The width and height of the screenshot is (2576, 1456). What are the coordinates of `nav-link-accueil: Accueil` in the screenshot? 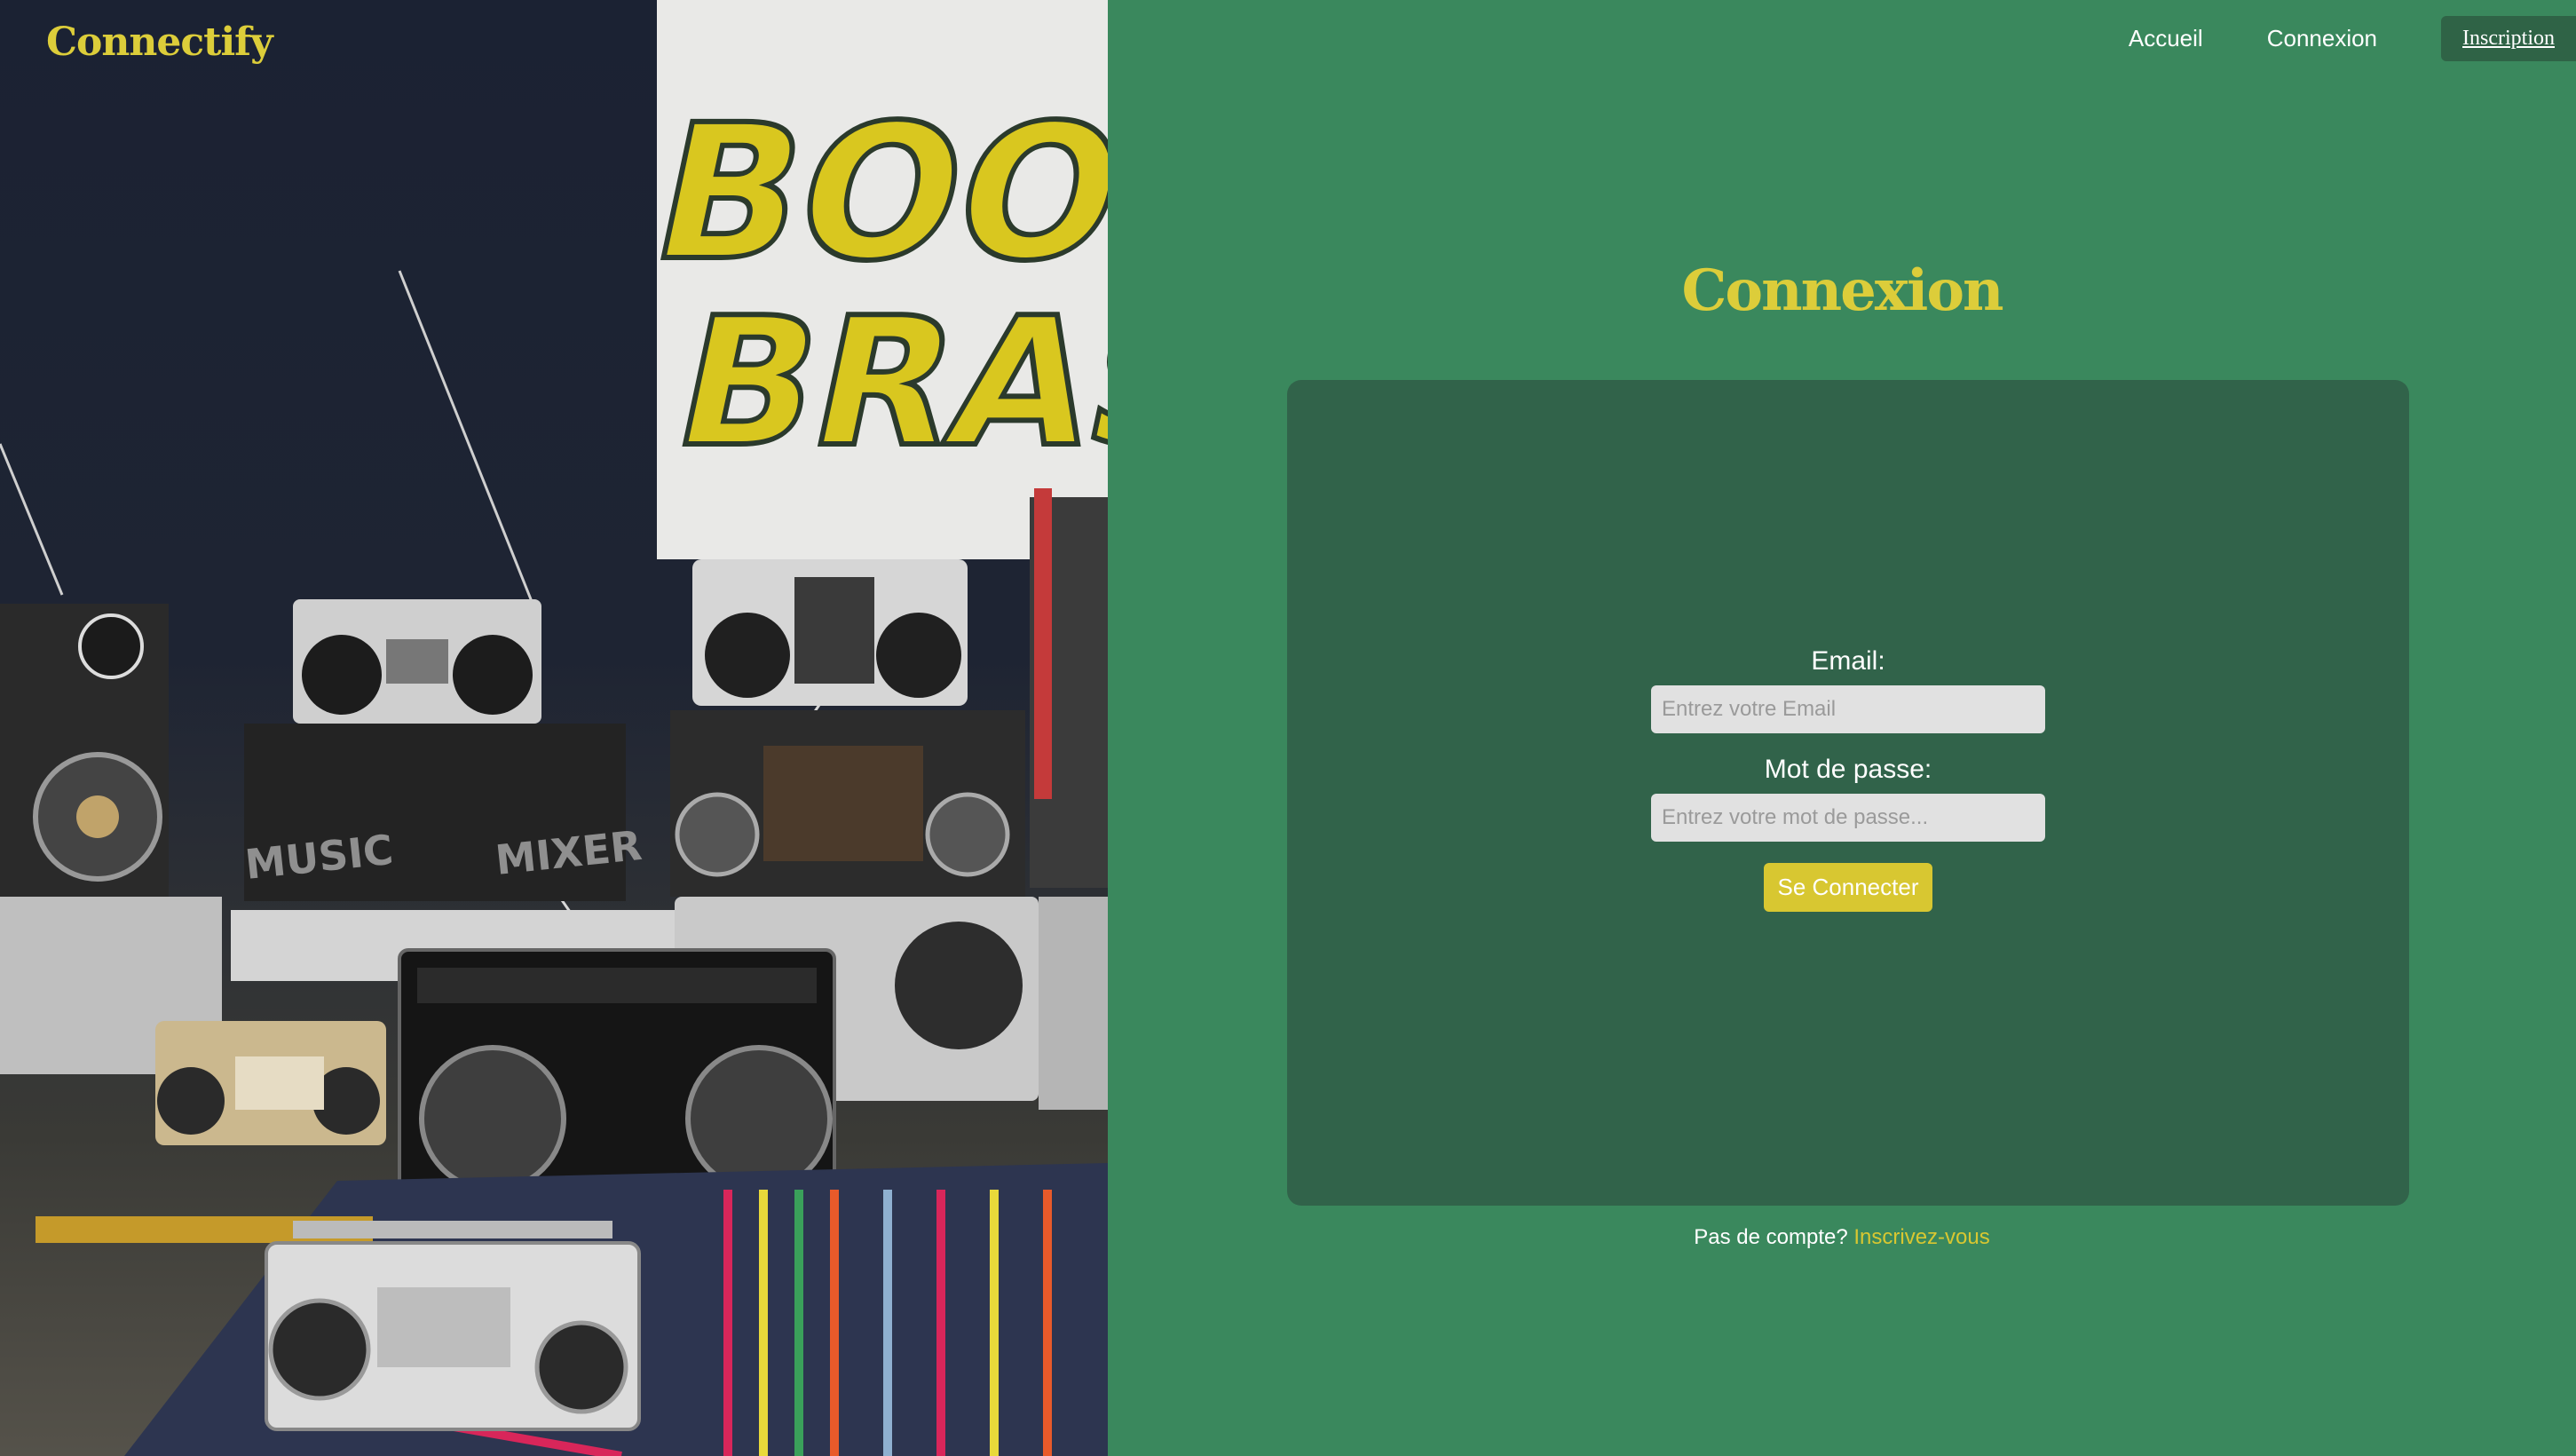 It's located at (2166, 38).